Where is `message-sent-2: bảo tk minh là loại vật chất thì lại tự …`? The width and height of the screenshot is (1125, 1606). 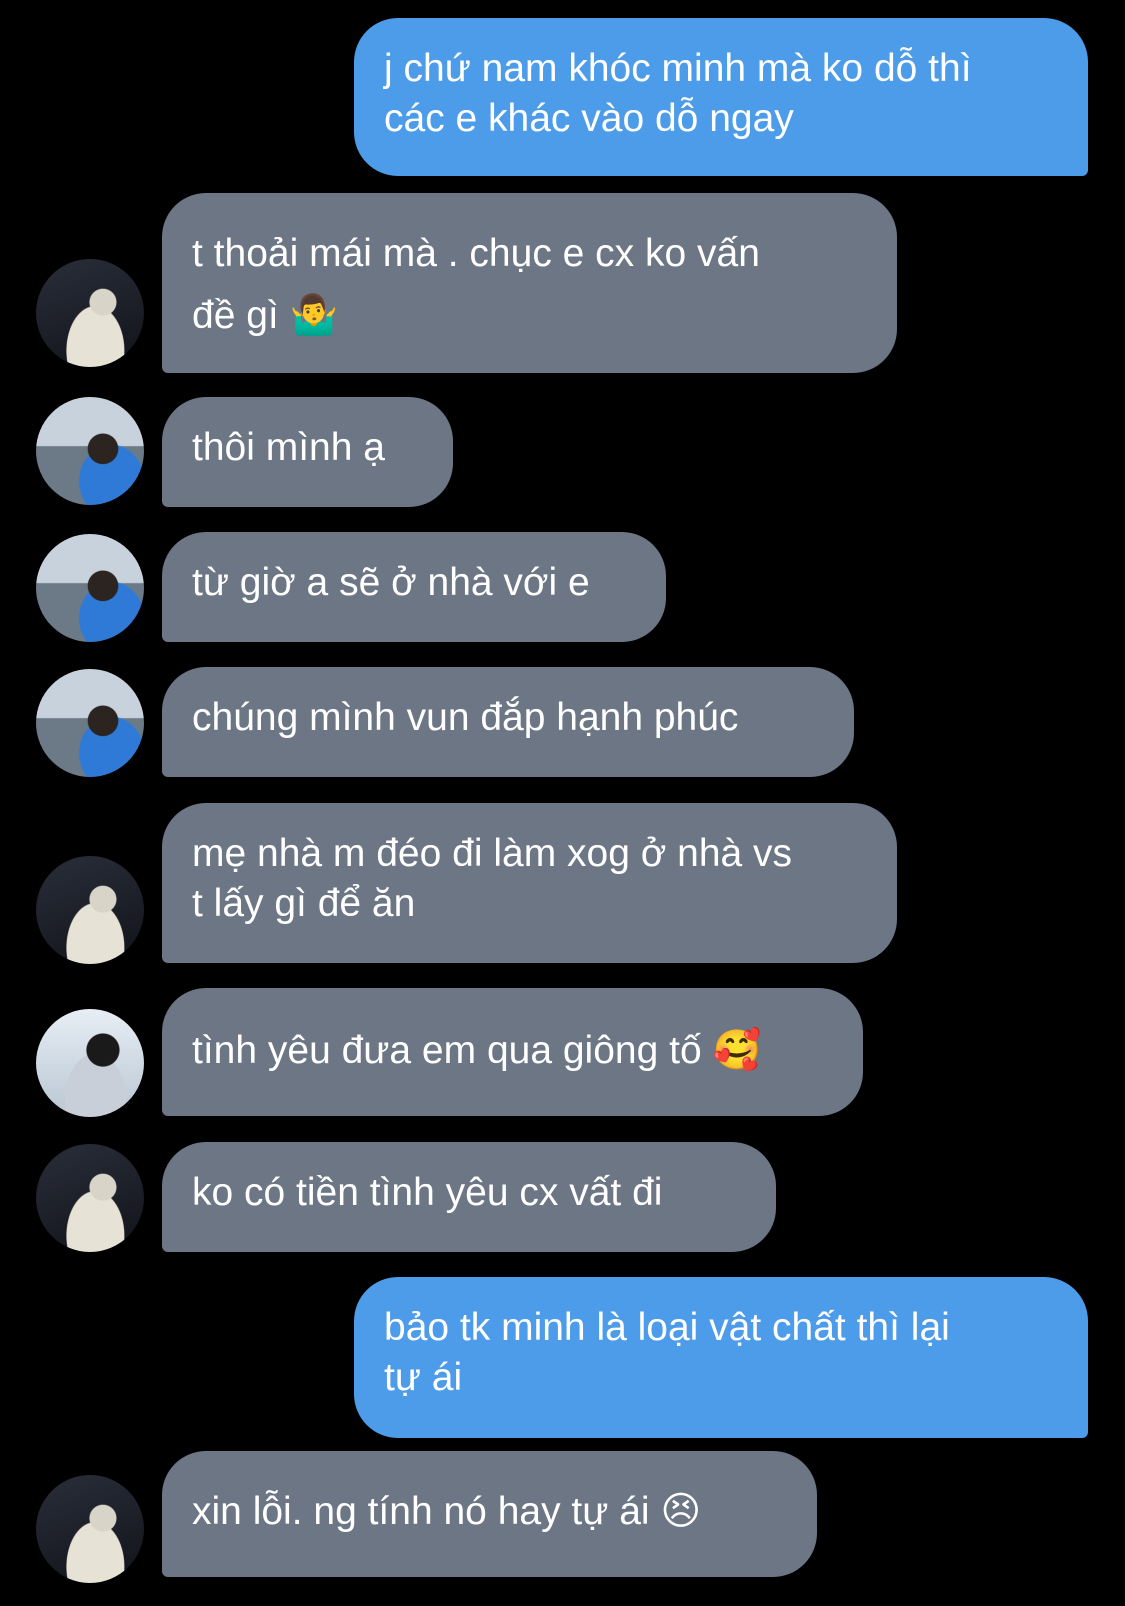
message-sent-2: bảo tk minh là loại vật chất thì lại tự … is located at coordinates (721, 1357).